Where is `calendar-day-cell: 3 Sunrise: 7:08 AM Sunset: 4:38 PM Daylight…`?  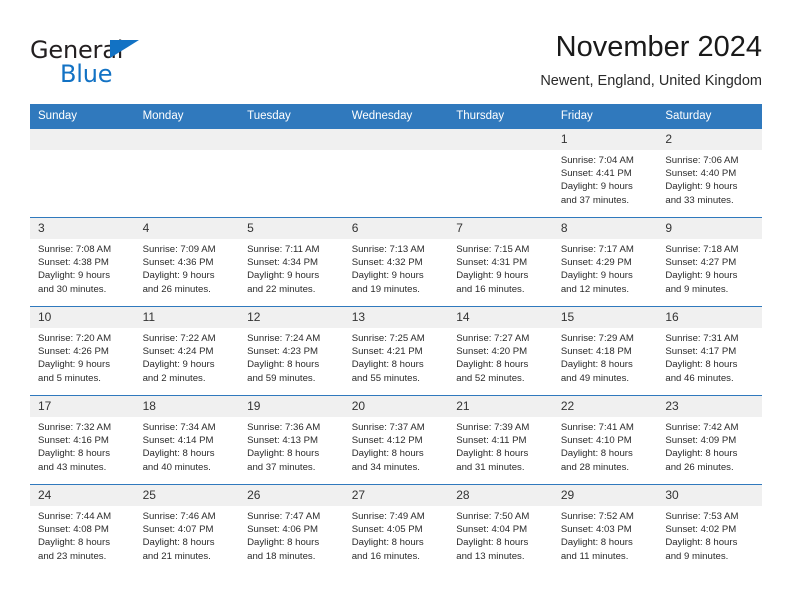 calendar-day-cell: 3 Sunrise: 7:08 AM Sunset: 4:38 PM Daylight… is located at coordinates (82, 262).